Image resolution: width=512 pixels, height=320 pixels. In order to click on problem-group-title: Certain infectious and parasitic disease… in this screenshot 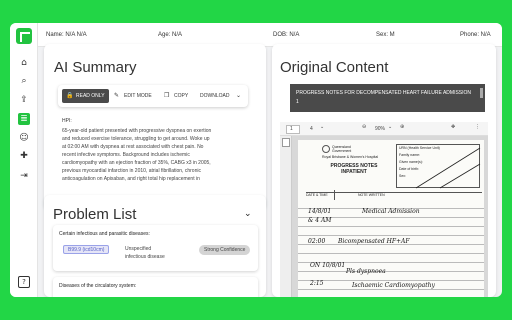, I will do `click(104, 234)`.